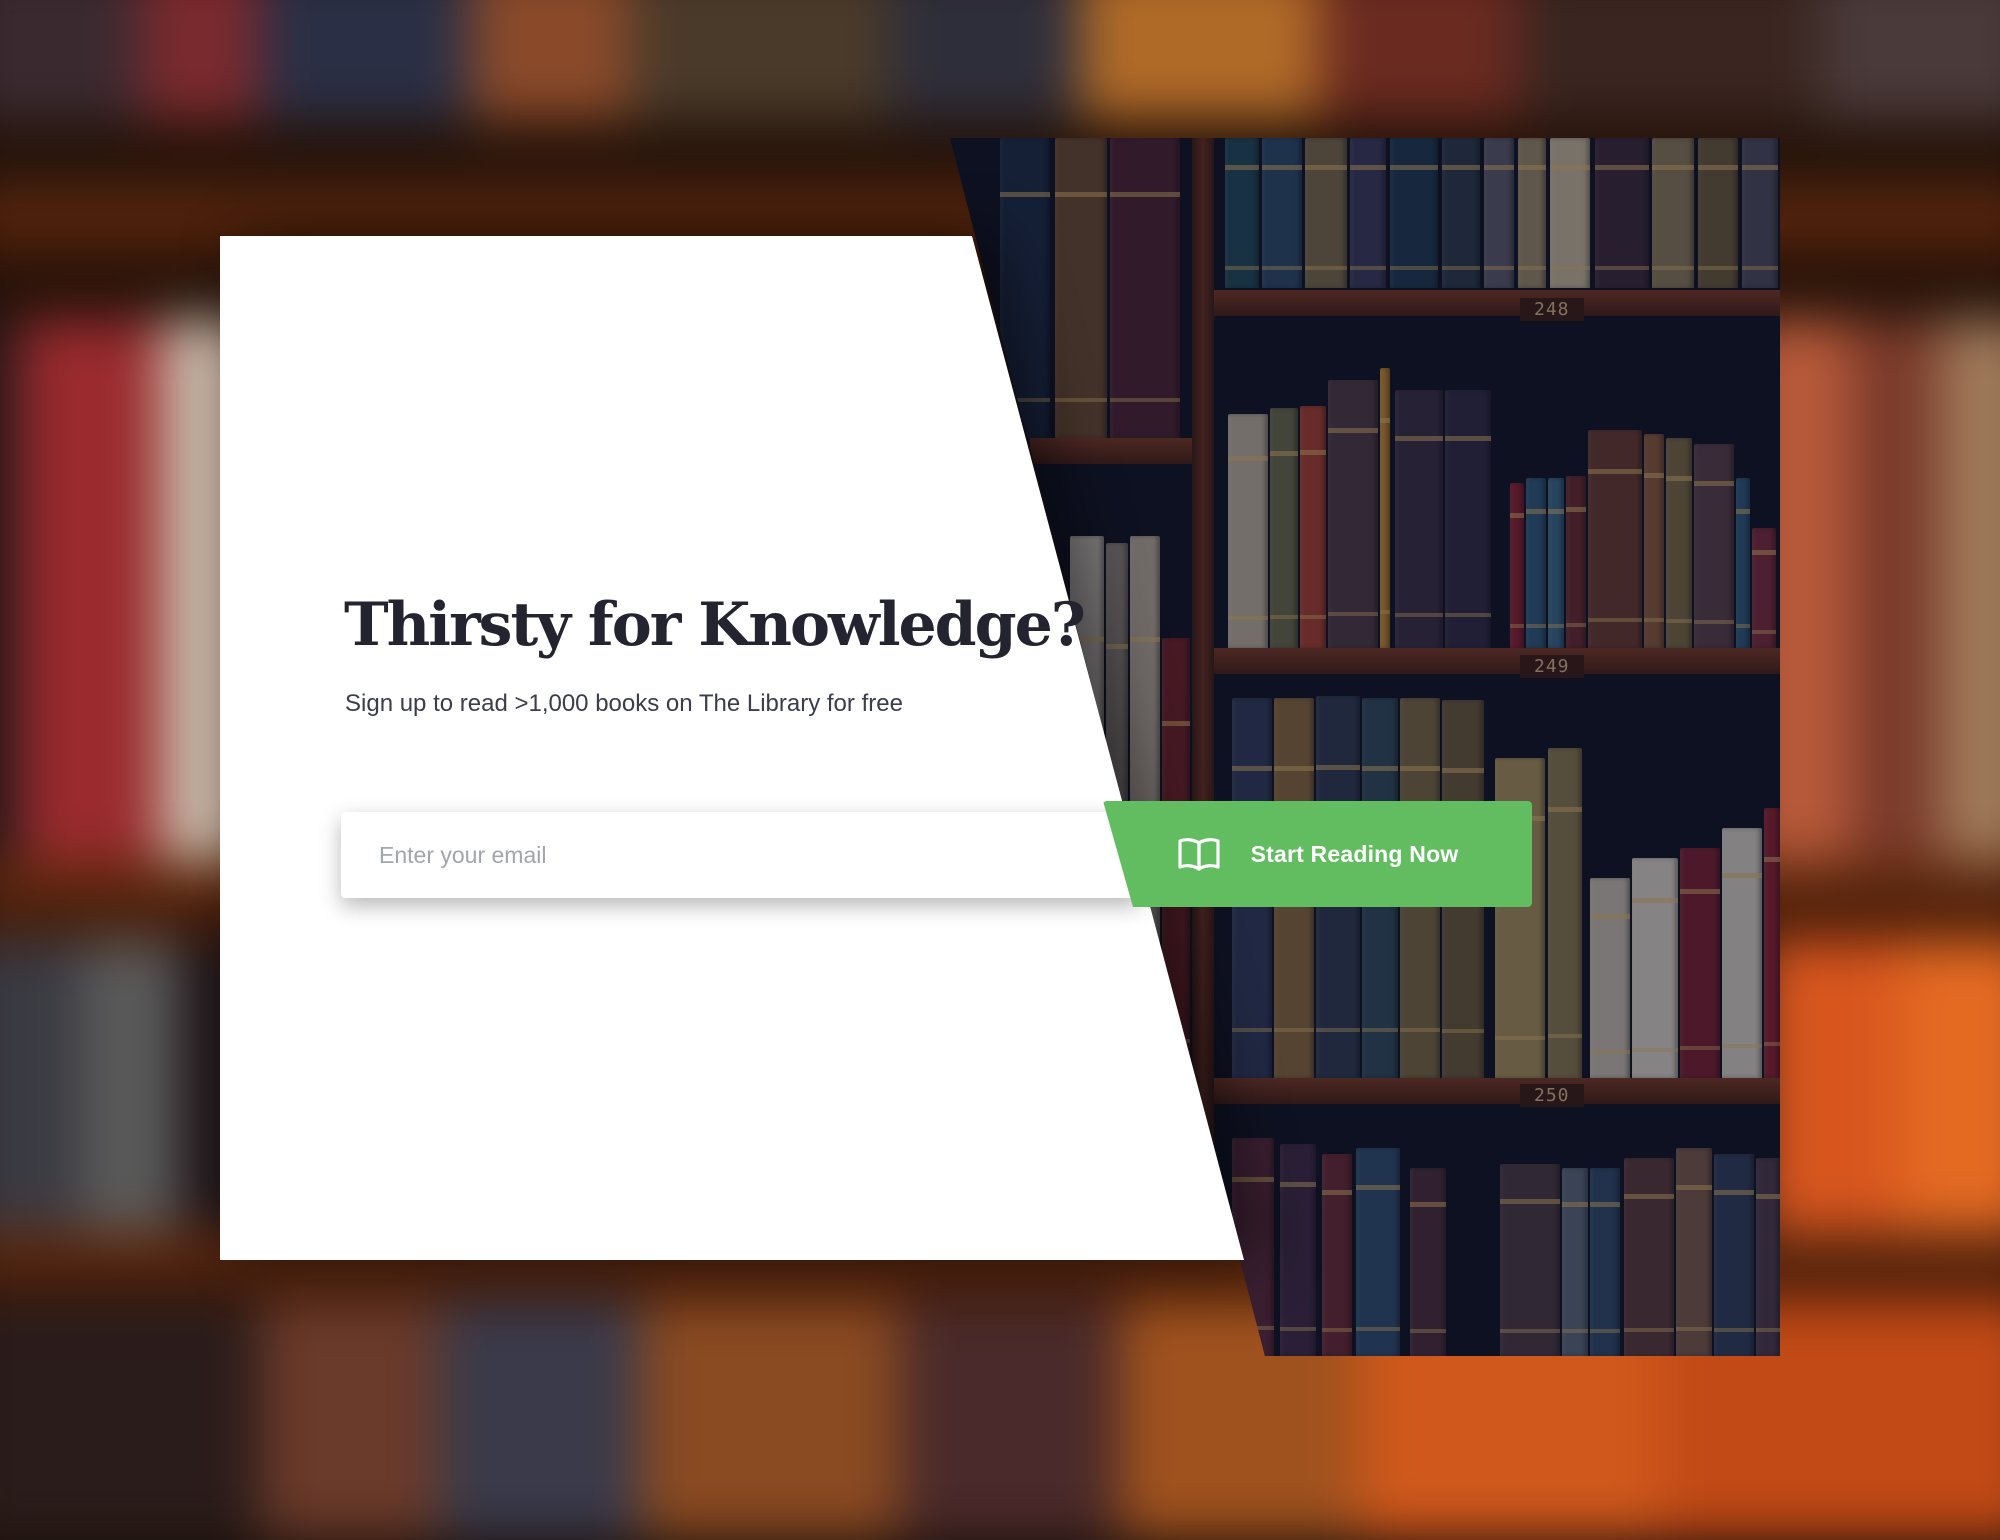 The image size is (2000, 1540). What do you see at coordinates (1199, 854) in the screenshot?
I see `open-book-icon` at bounding box center [1199, 854].